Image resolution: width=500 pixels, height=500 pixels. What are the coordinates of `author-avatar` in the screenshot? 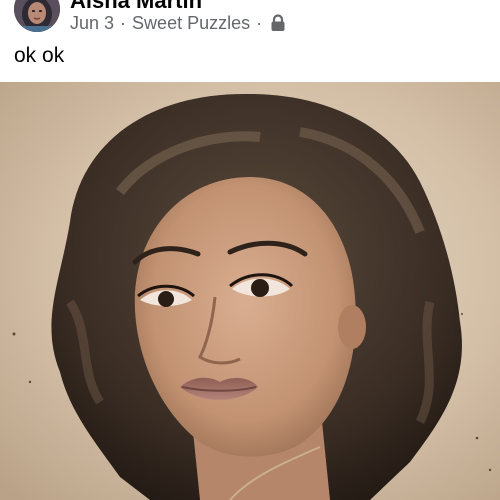 It's located at (37, 16).